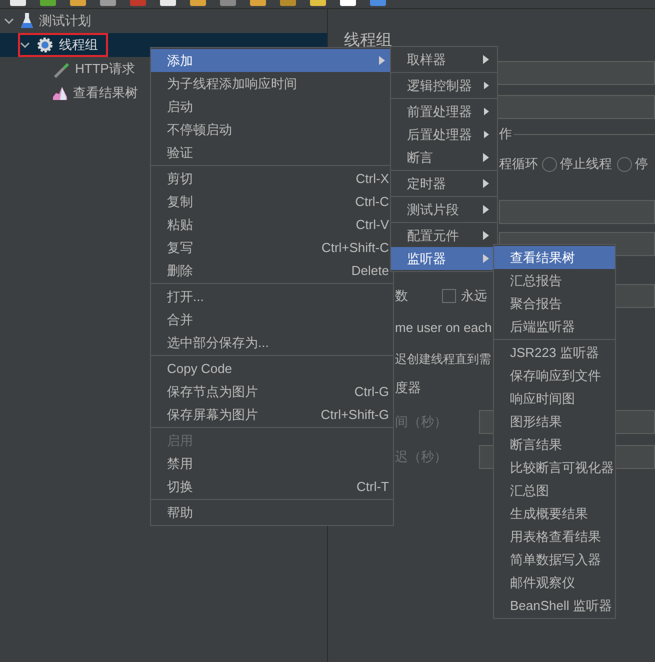  What do you see at coordinates (371, 391) in the screenshot?
I see `shortcut-label: Ctrl-G` at bounding box center [371, 391].